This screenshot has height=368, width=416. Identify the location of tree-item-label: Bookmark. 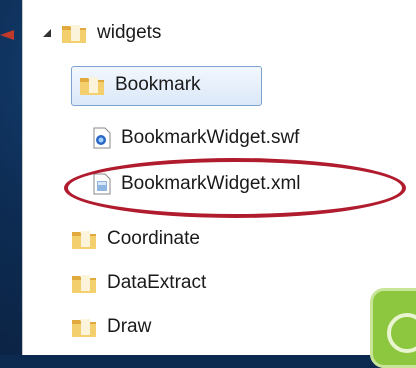
(158, 84).